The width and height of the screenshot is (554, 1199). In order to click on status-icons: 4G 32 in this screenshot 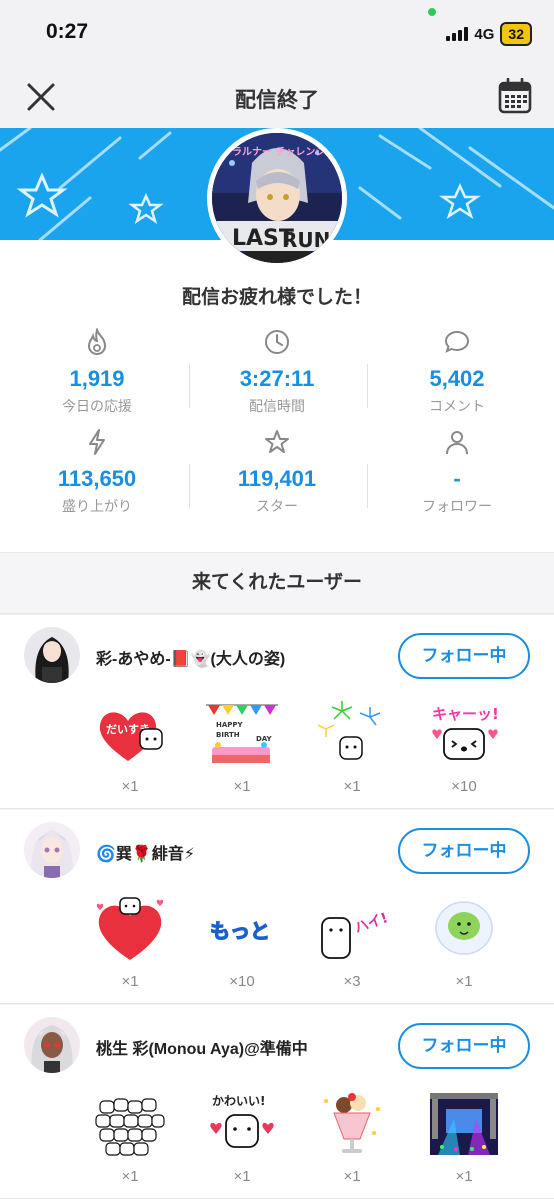, I will do `click(489, 34)`.